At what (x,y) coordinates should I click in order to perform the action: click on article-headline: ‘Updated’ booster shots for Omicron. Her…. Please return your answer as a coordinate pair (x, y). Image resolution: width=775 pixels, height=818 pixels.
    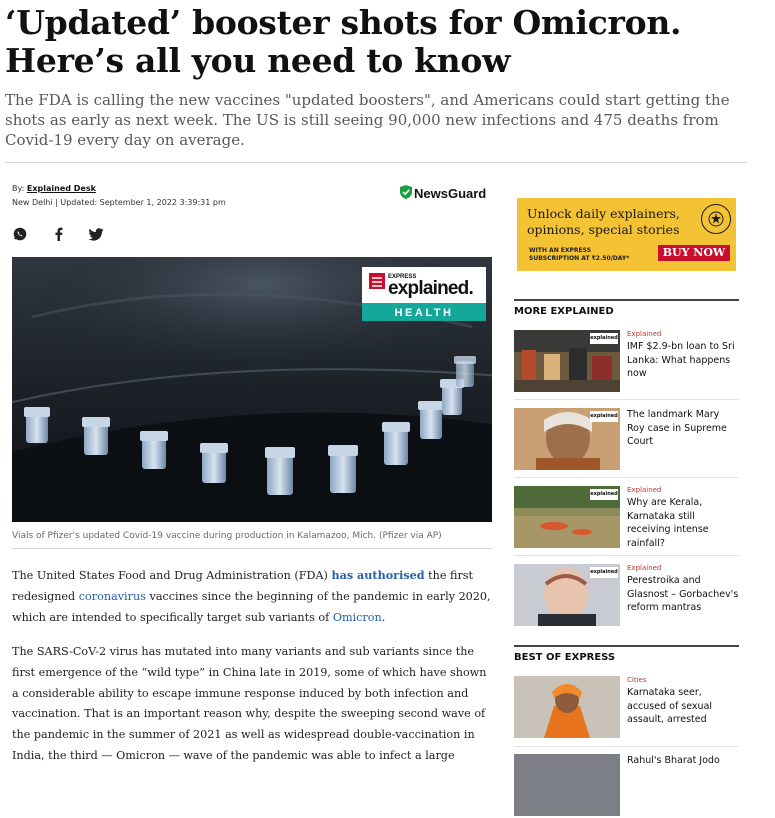
    Looking at the image, I should click on (385, 42).